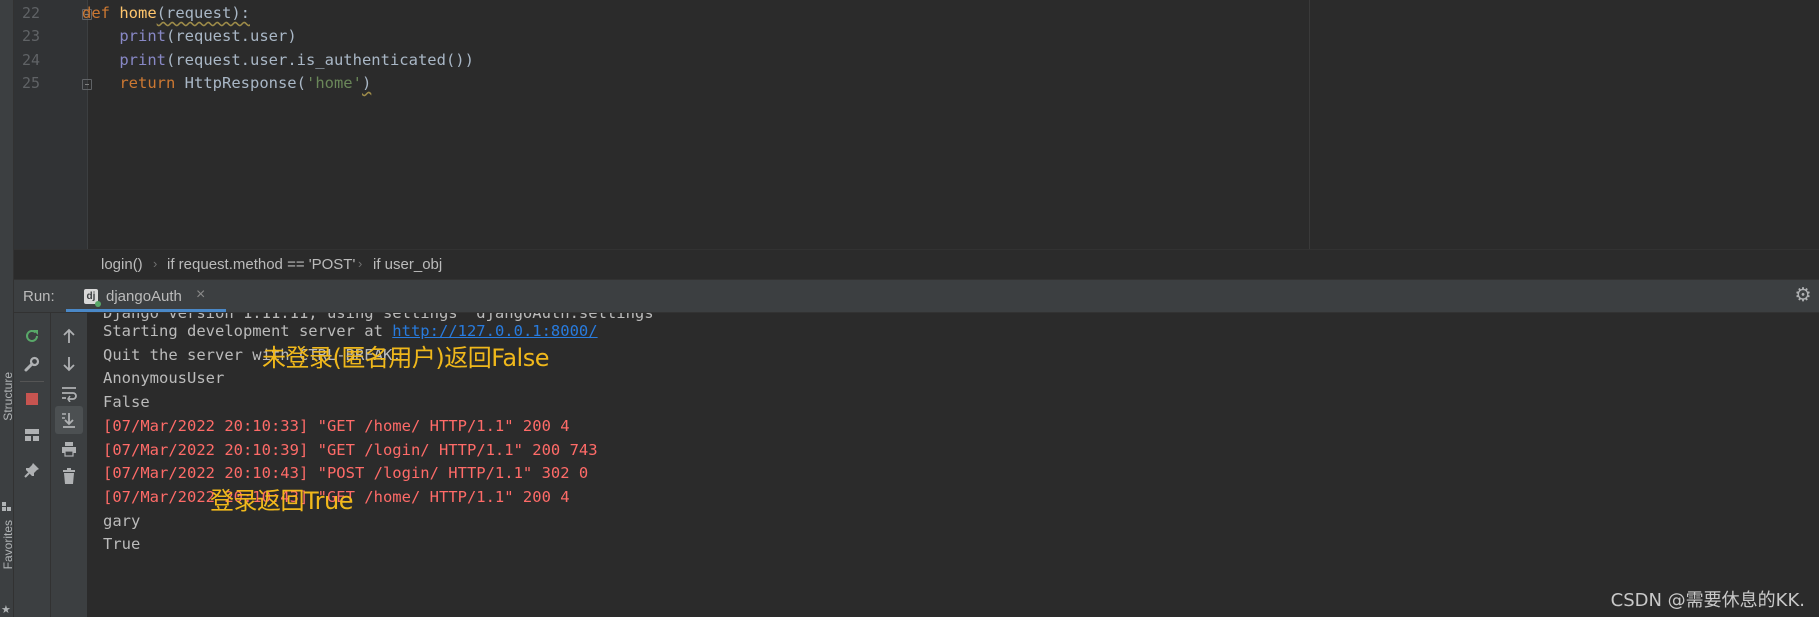 Image resolution: width=1819 pixels, height=617 pixels. I want to click on trash-icon, so click(69, 476).